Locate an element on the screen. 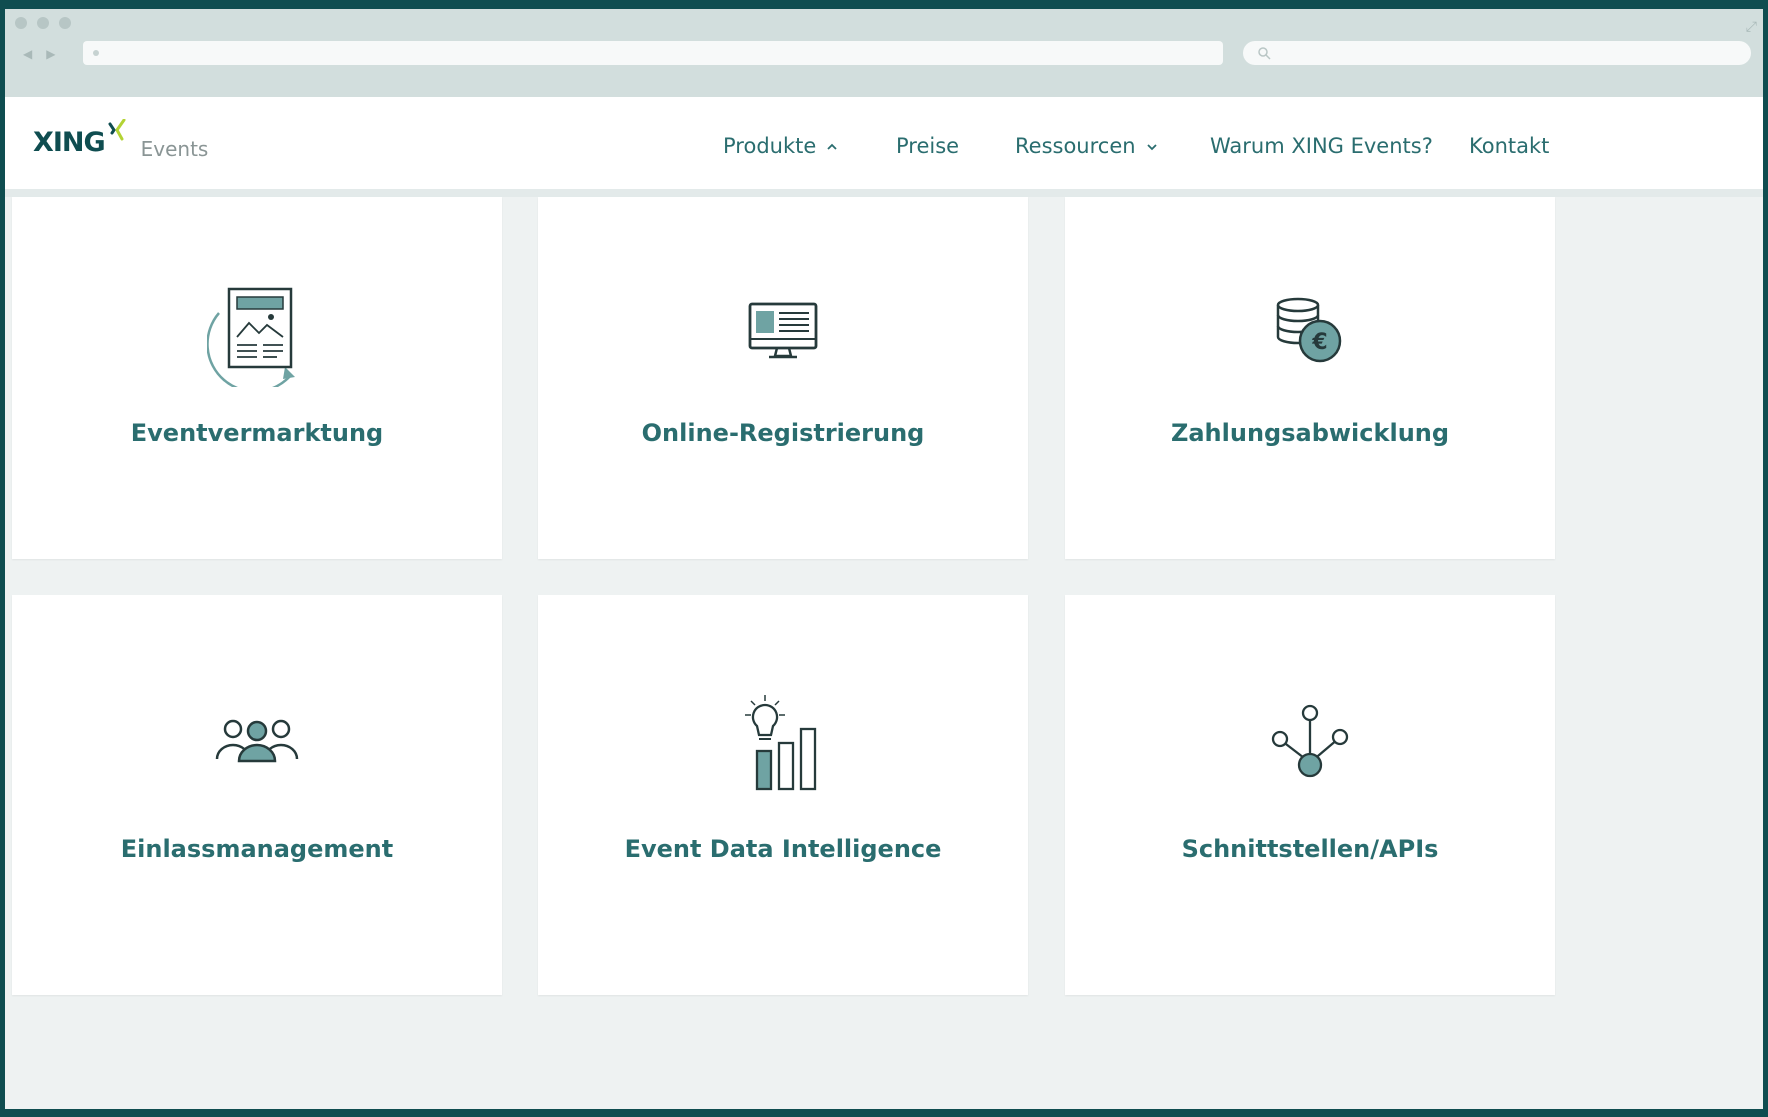 The width and height of the screenshot is (1768, 1117). back-icon: ◀ is located at coordinates (27, 54).